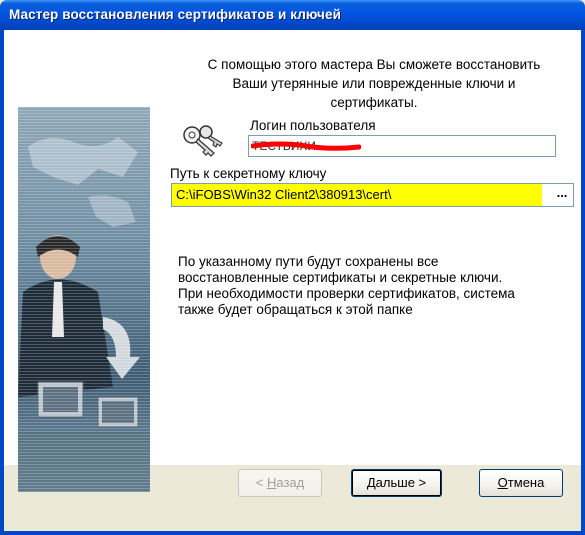 This screenshot has height=535, width=585. What do you see at coordinates (271, 482) in the screenshot?
I see `back-button-hotkey: Н` at bounding box center [271, 482].